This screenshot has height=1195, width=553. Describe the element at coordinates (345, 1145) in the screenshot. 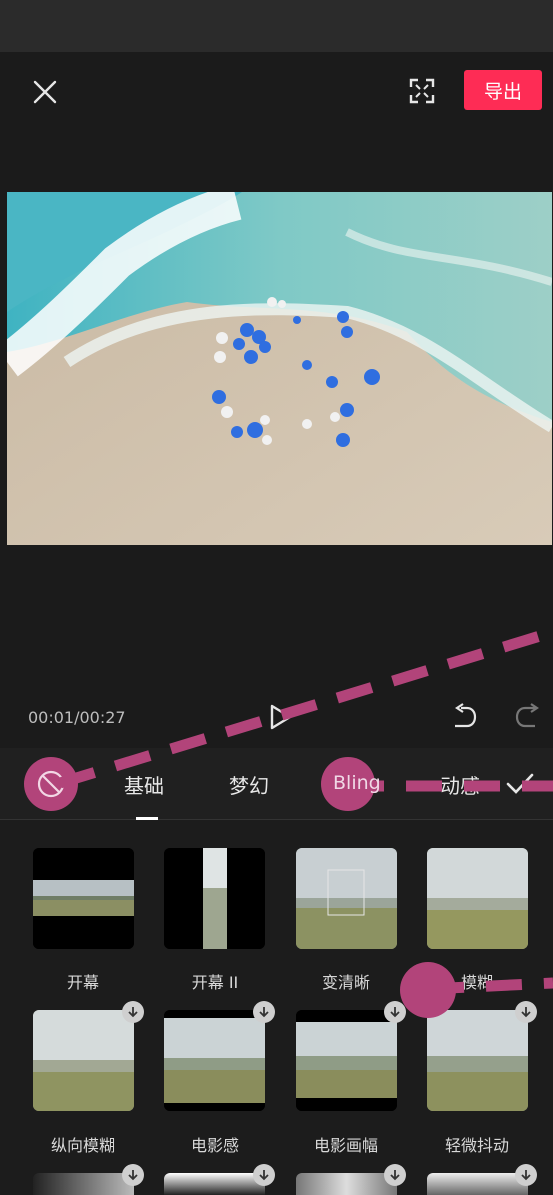

I see `effect-label: 电影画幅` at that location.